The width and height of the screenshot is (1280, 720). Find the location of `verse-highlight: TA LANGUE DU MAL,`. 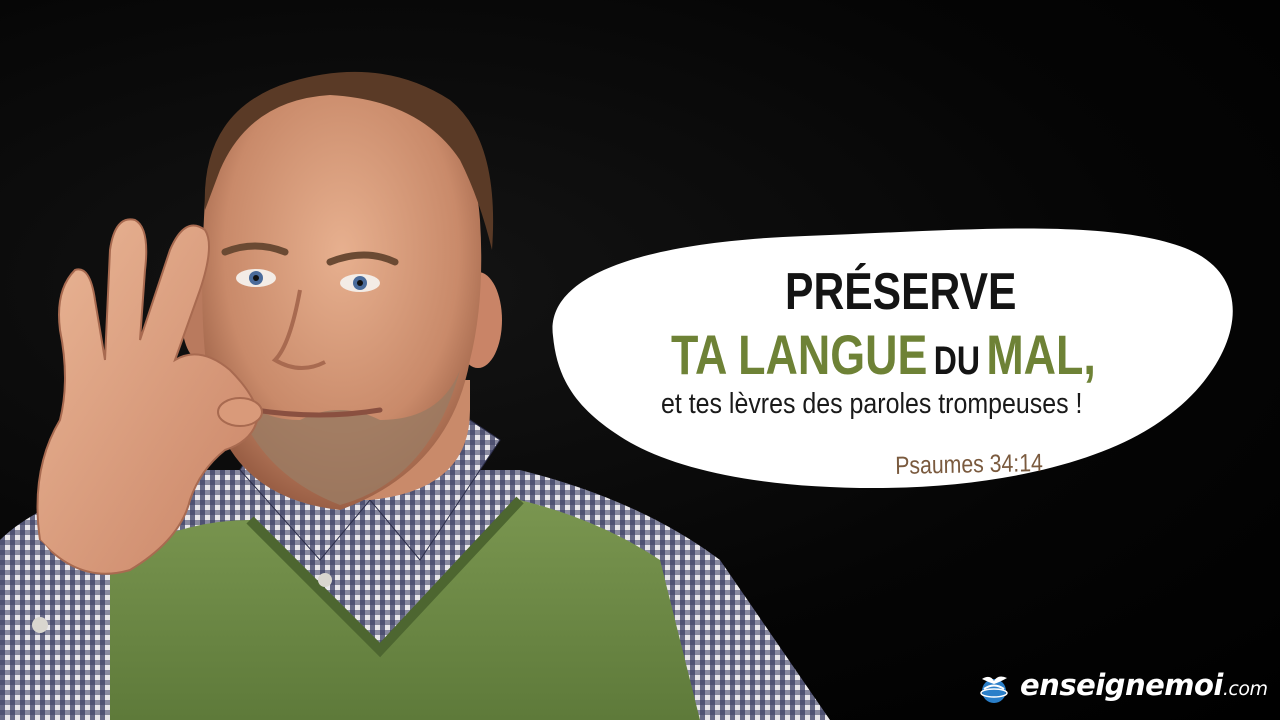

verse-highlight: TA LANGUE DU MAL, is located at coordinates (883, 354).